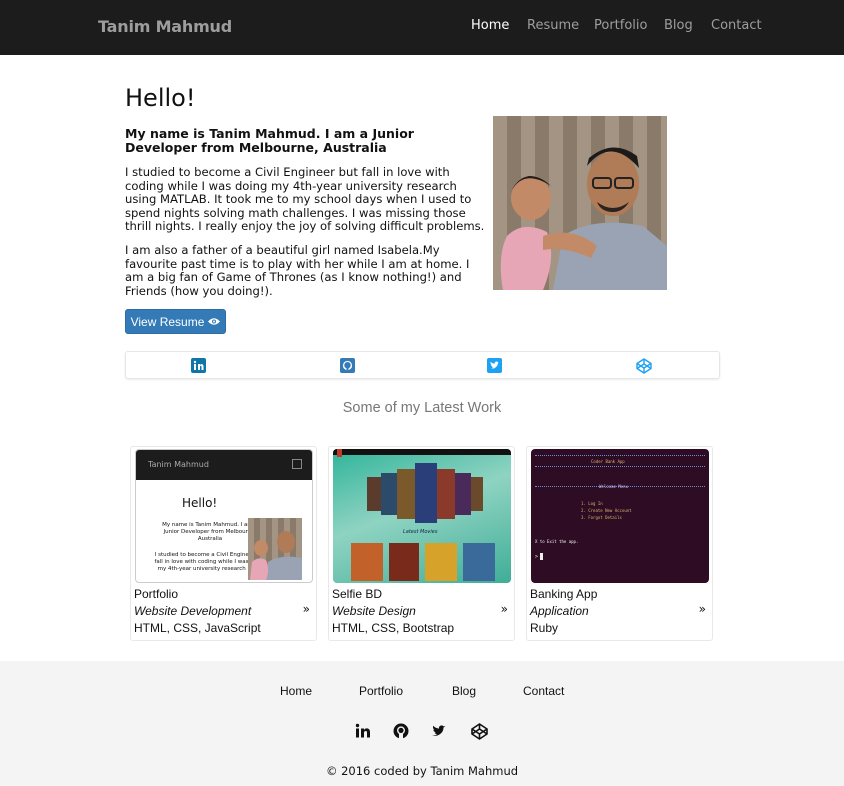  Describe the element at coordinates (544, 628) in the screenshot. I see `card-tech: Ruby` at that location.